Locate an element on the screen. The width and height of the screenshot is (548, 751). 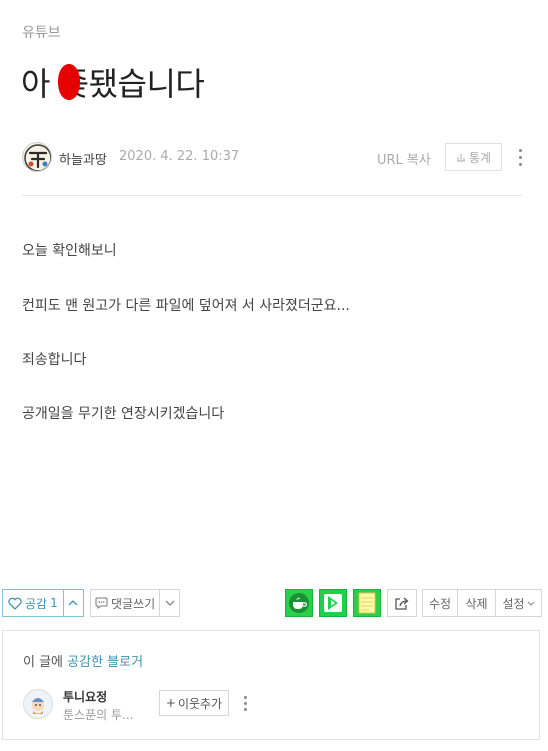
bar-chart-icon is located at coordinates (460, 158).